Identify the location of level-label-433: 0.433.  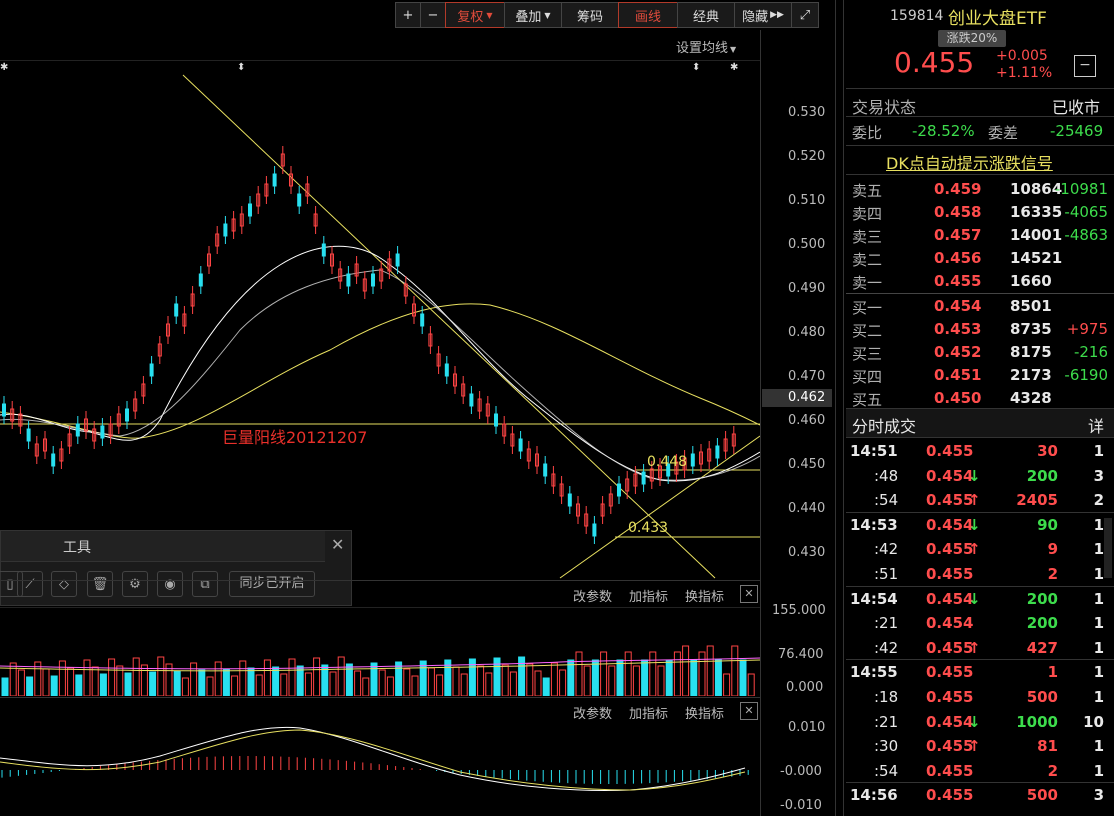
(648, 528).